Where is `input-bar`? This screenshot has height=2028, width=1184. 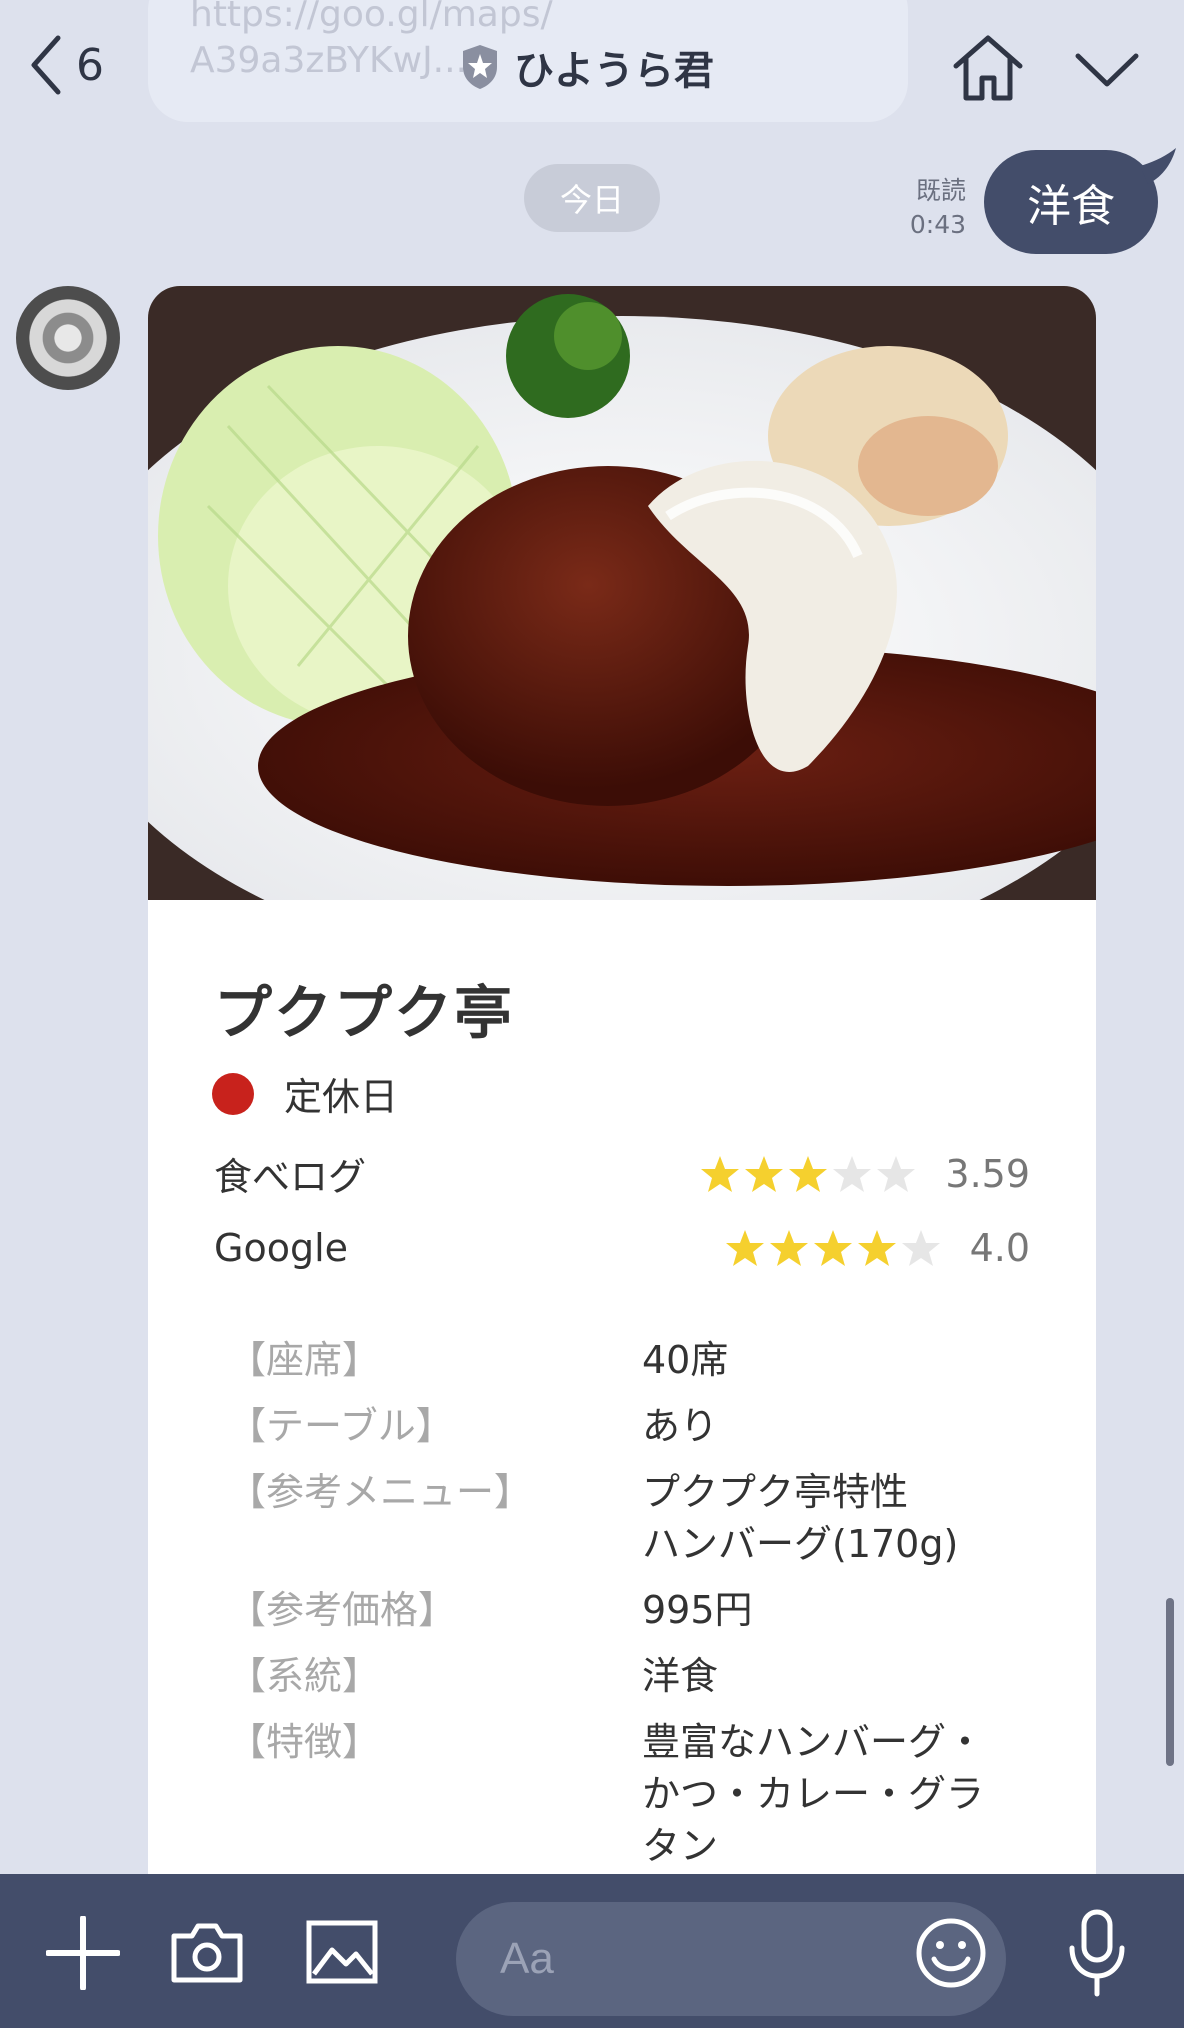
input-bar is located at coordinates (592, 1951).